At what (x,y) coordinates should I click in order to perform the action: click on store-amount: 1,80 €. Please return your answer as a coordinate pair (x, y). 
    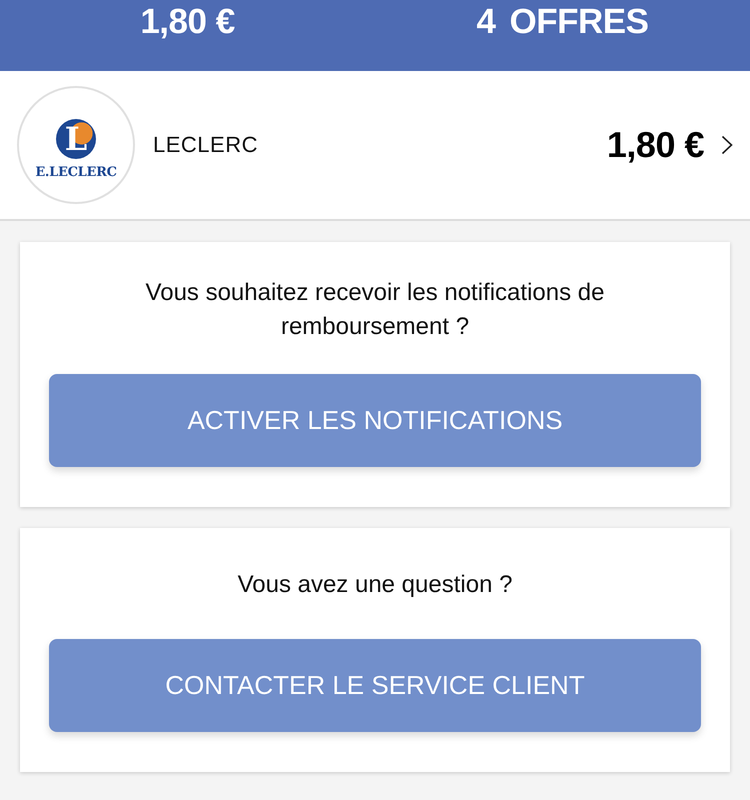
    Looking at the image, I should click on (655, 145).